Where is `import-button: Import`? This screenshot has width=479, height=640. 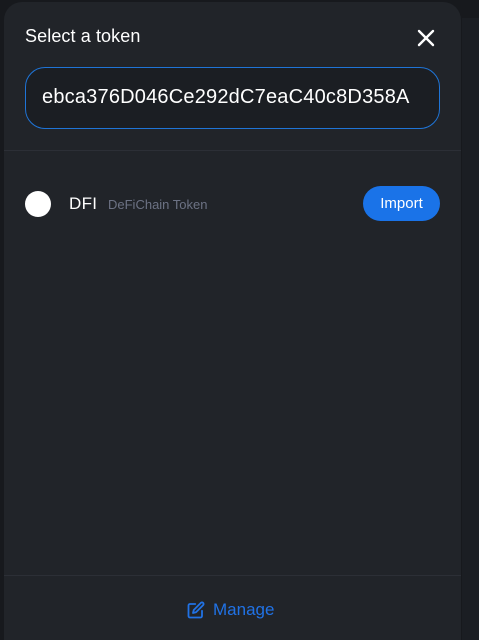 import-button: Import is located at coordinates (401, 203).